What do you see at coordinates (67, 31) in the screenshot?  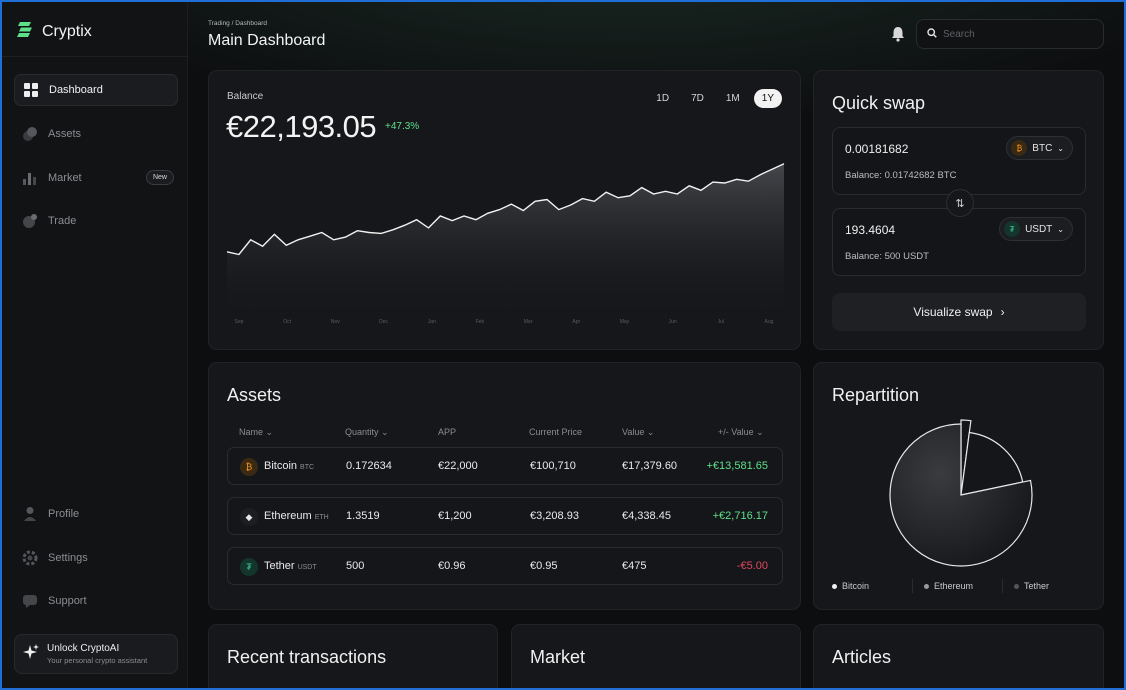 I see `app-name: Cryptix` at bounding box center [67, 31].